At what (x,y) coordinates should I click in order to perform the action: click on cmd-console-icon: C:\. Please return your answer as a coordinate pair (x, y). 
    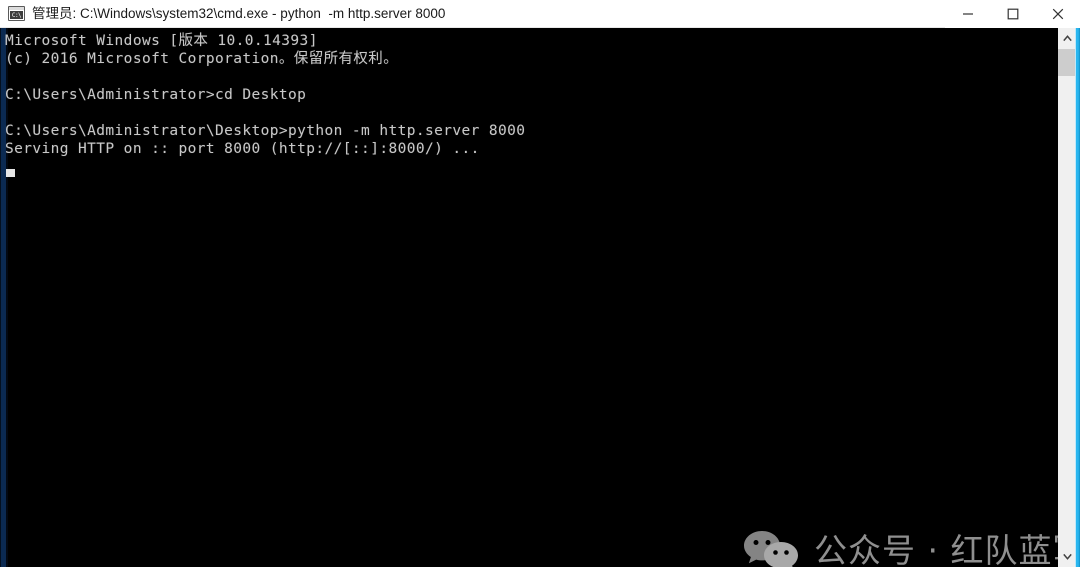
    Looking at the image, I should click on (16, 13).